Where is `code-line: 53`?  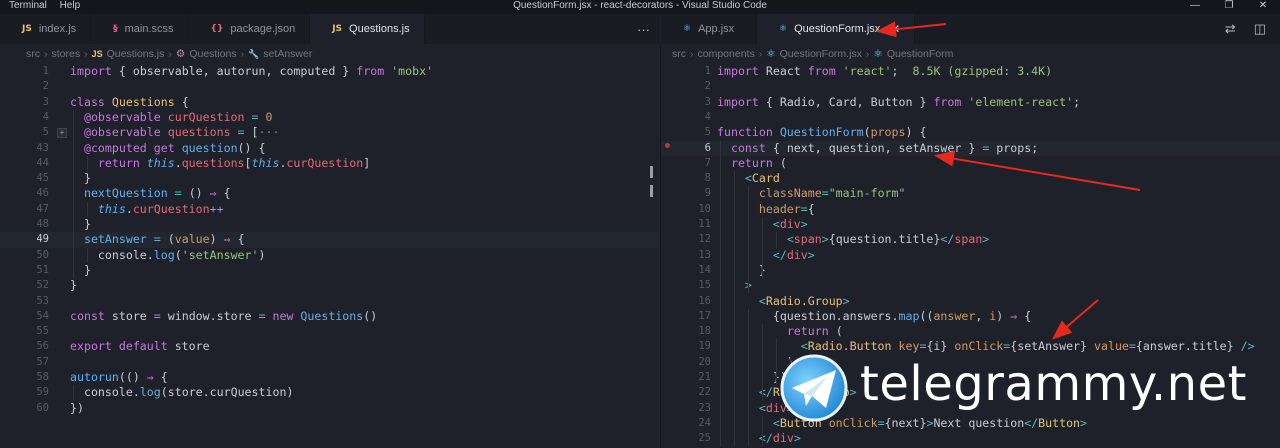 code-line: 53 is located at coordinates (330, 301).